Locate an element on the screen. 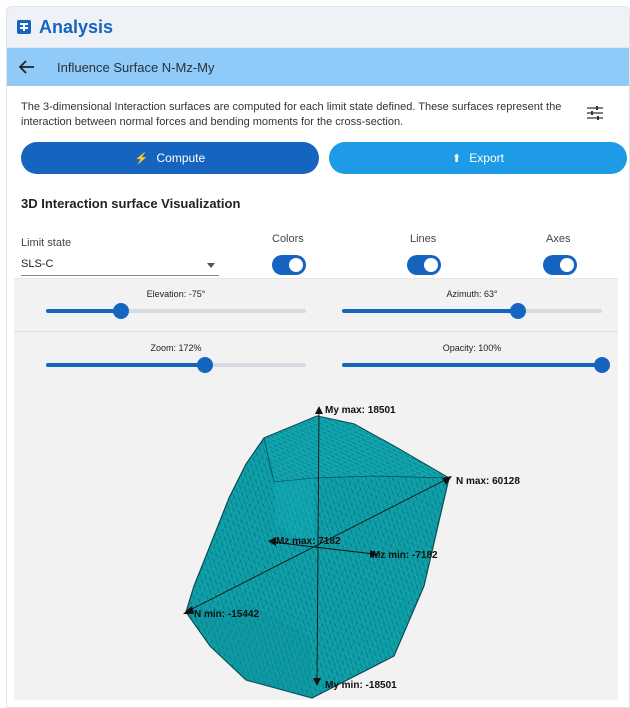 Image resolution: width=630 pixels, height=708 pixels. mz-max-label: Mz max: 7182 is located at coordinates (308, 541).